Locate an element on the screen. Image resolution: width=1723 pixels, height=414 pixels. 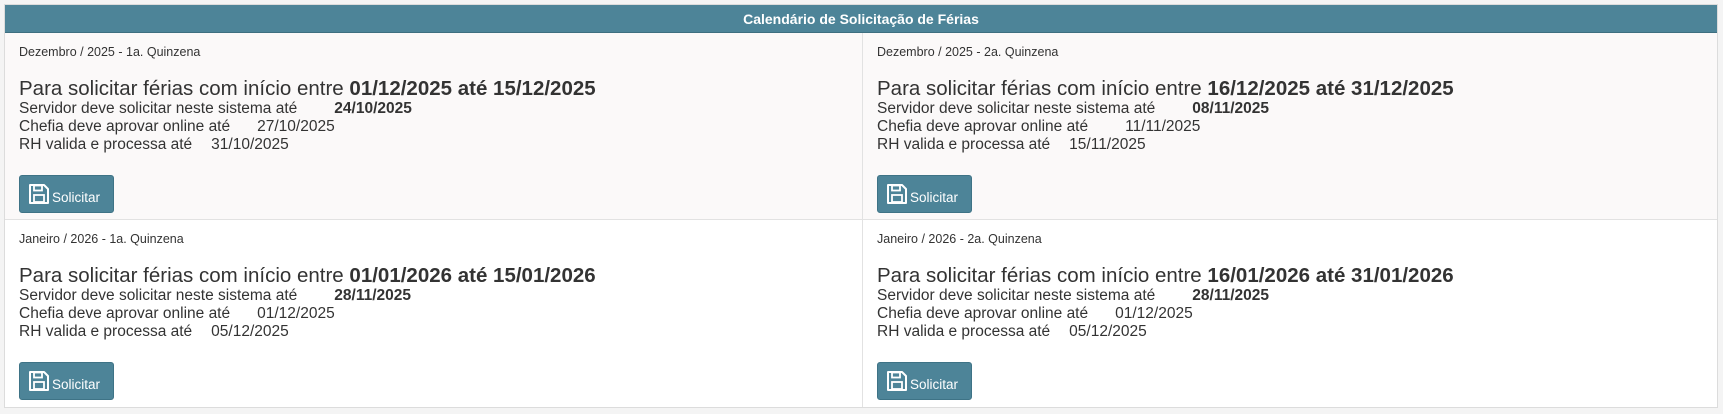
date-range: 16/12/2025 até 31/12/2025 is located at coordinates (1330, 88).